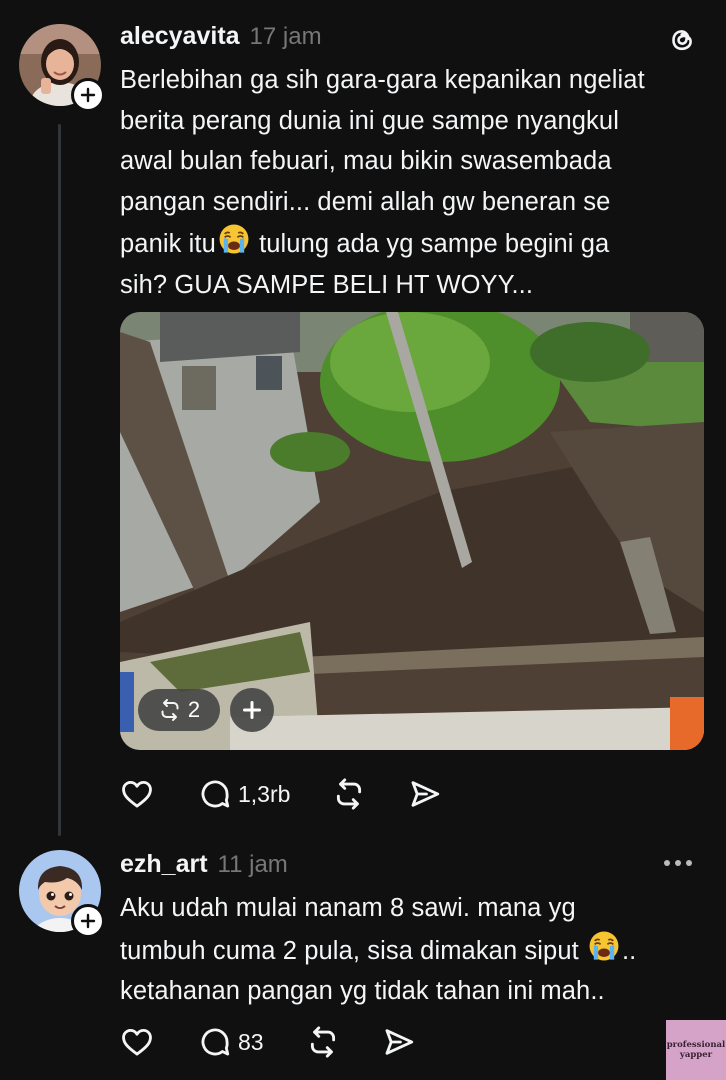 Image resolution: width=726 pixels, height=1080 pixels. Describe the element at coordinates (168, 244) in the screenshot. I see `text-fragment: panik itu` at that location.